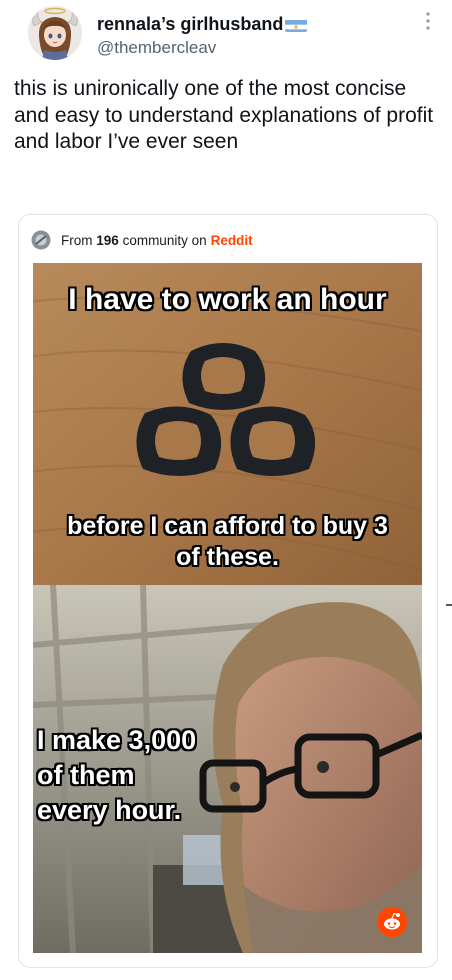 The width and height of the screenshot is (452, 980). I want to click on community-icon, so click(41, 240).